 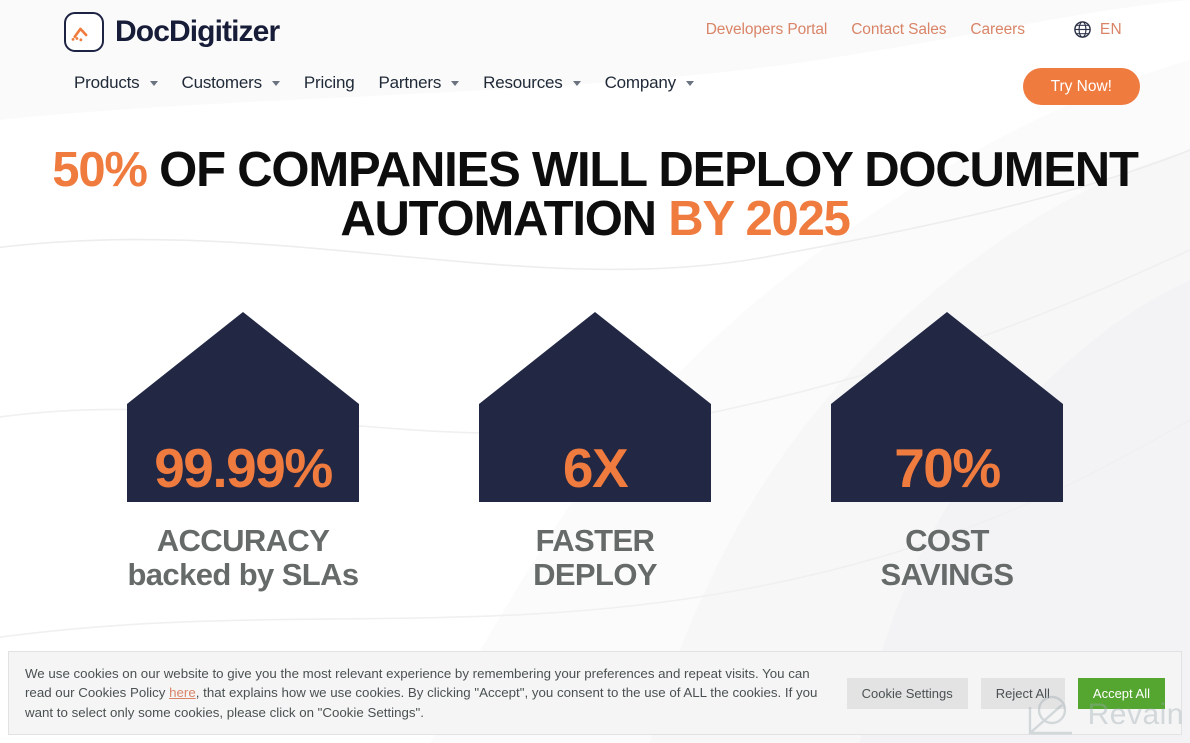 What do you see at coordinates (595, 540) in the screenshot?
I see `stat-label-line1: FASTER` at bounding box center [595, 540].